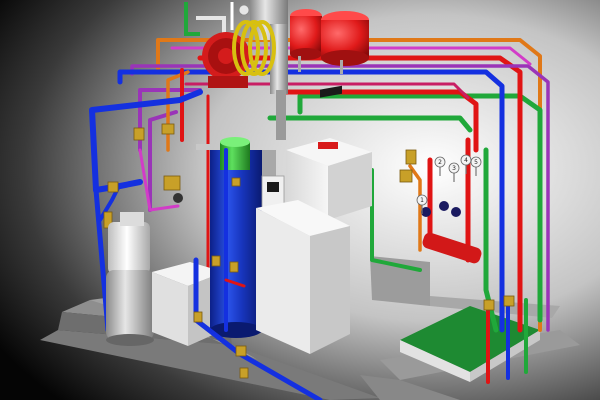 The image size is (600, 400). Describe the element at coordinates (466, 160) in the screenshot. I see `pressure-gauge-label: 4` at that location.